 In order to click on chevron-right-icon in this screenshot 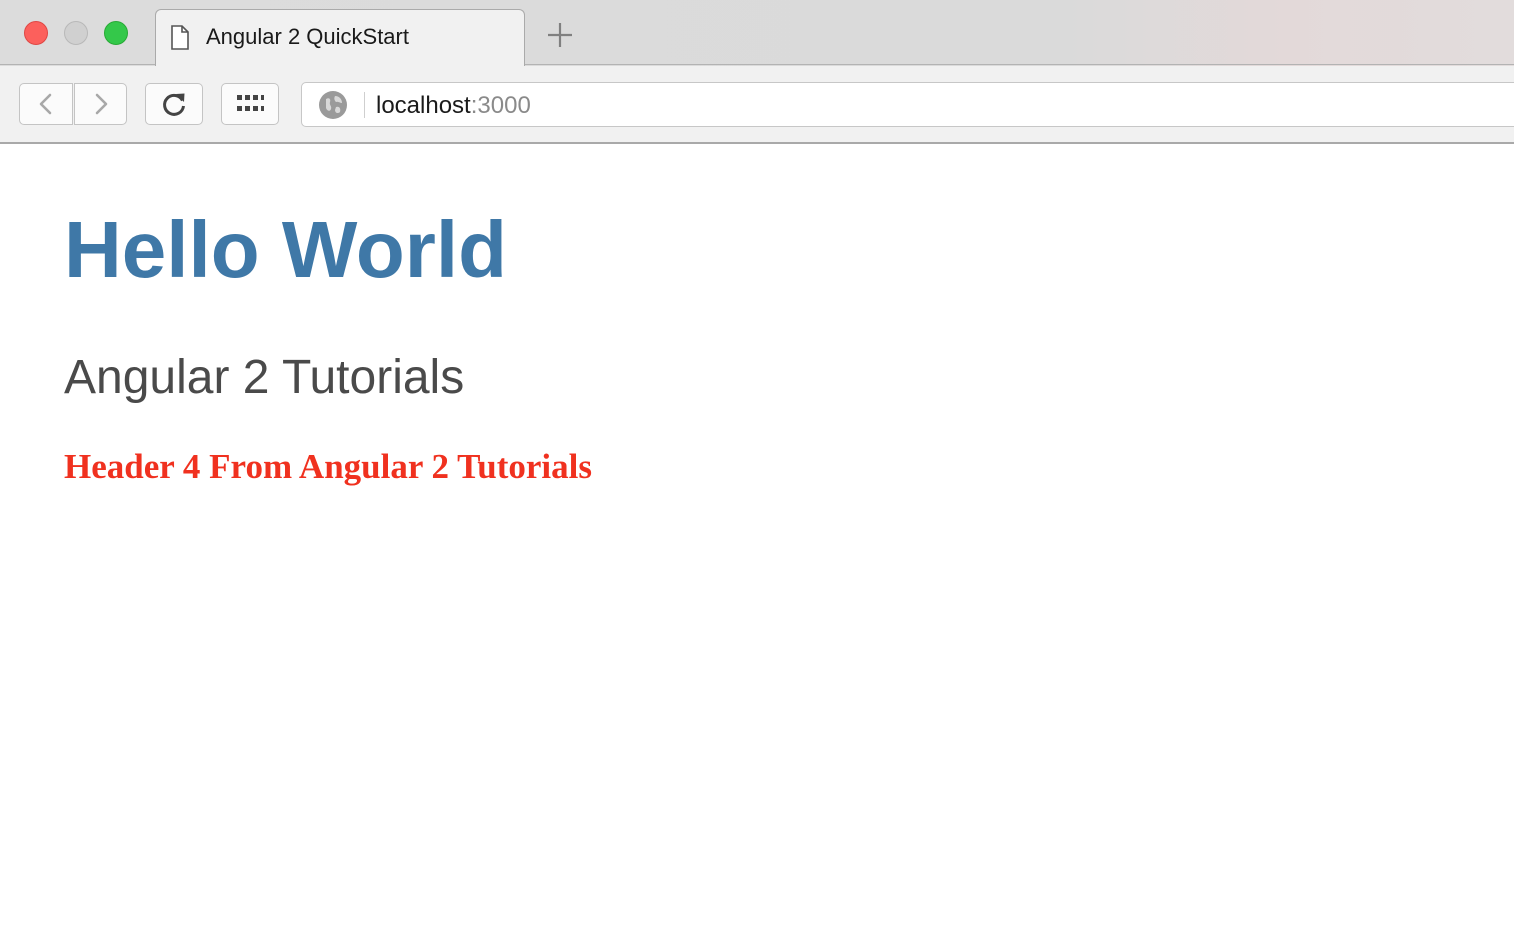, I will do `click(101, 104)`.